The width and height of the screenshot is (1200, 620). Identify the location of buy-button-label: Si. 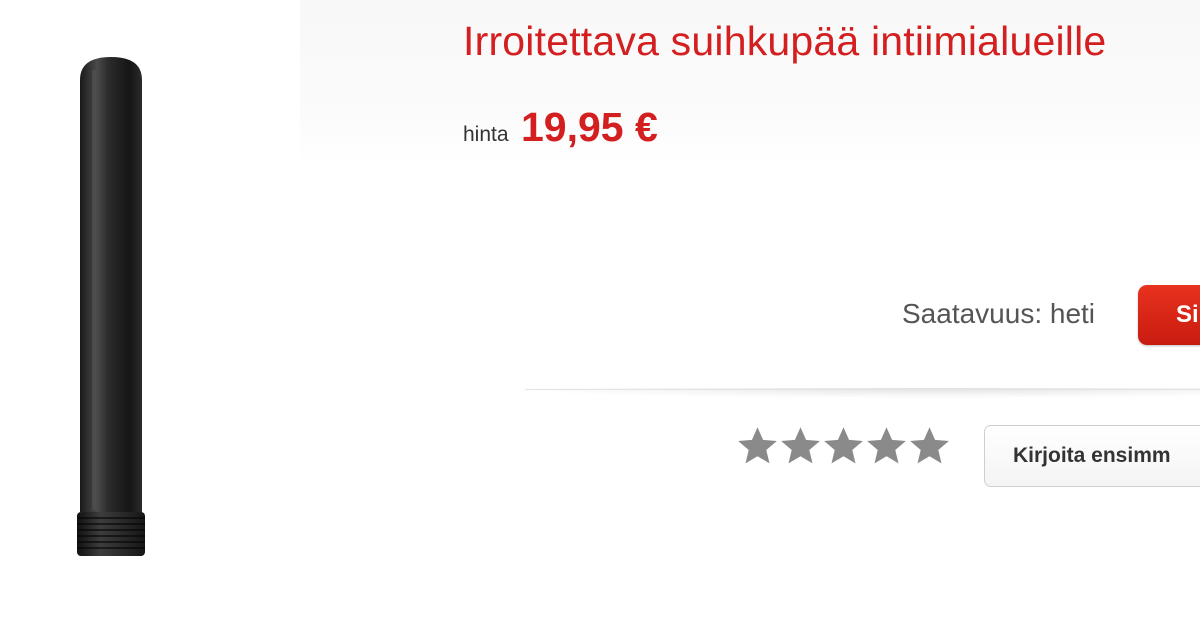
(1187, 314).